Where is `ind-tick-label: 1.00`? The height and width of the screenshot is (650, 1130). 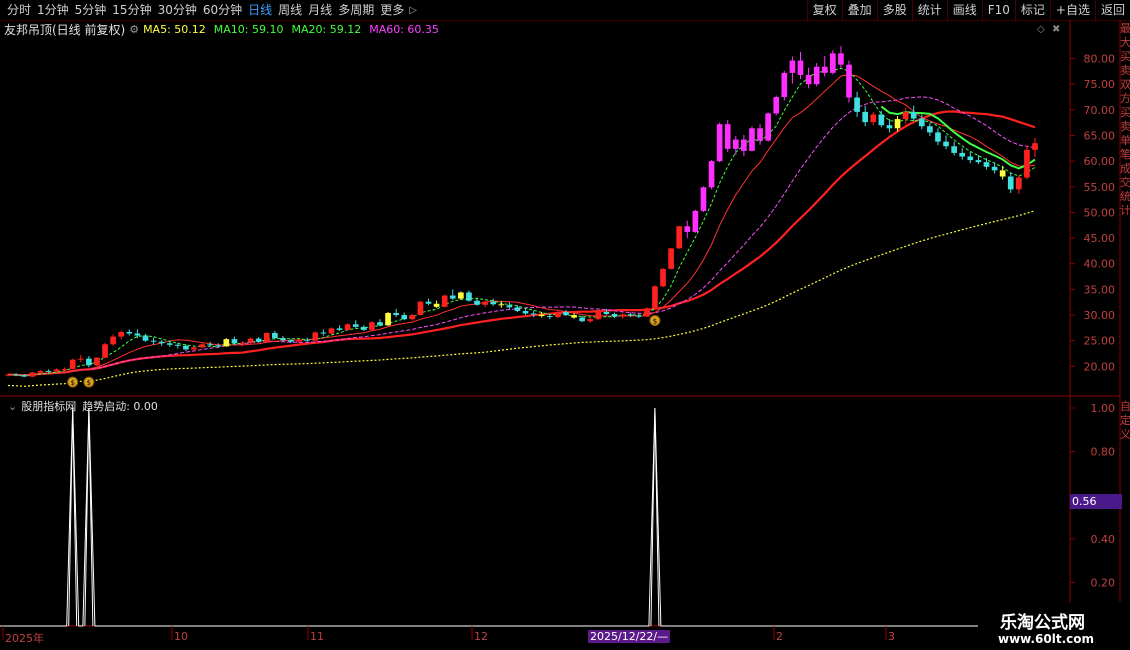
ind-tick-label: 1.00 is located at coordinates (1103, 408).